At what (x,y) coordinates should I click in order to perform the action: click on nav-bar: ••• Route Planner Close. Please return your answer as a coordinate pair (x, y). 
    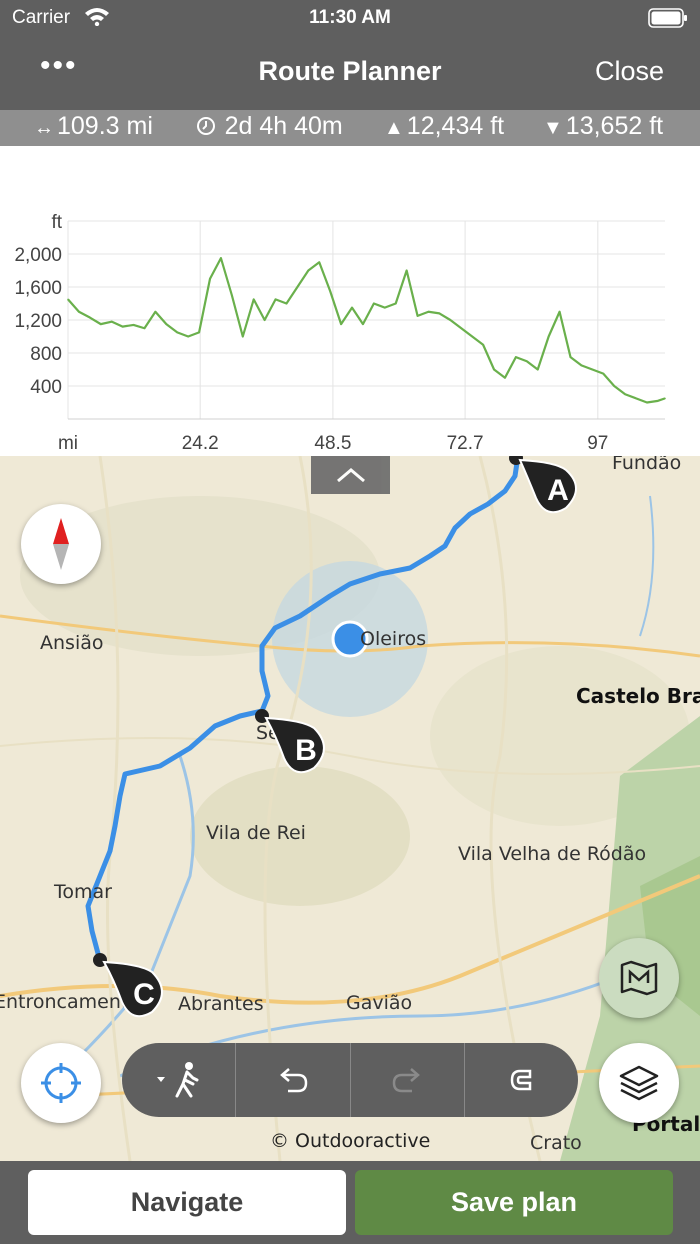
    Looking at the image, I should click on (350, 73).